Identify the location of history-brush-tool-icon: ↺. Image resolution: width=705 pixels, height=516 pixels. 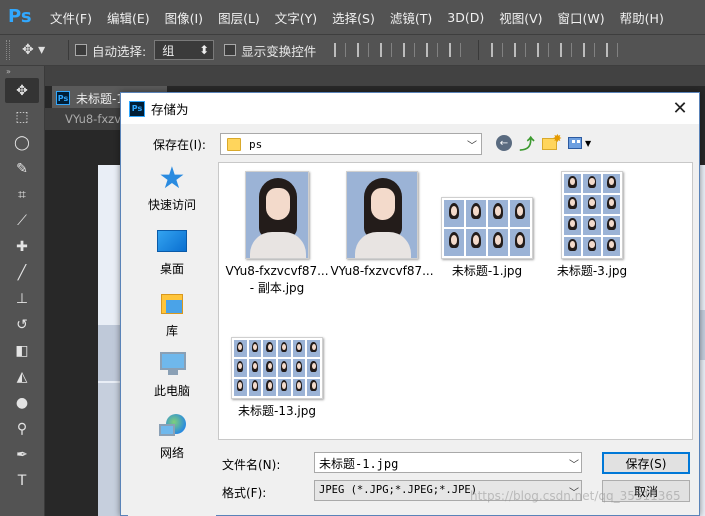
(22, 324).